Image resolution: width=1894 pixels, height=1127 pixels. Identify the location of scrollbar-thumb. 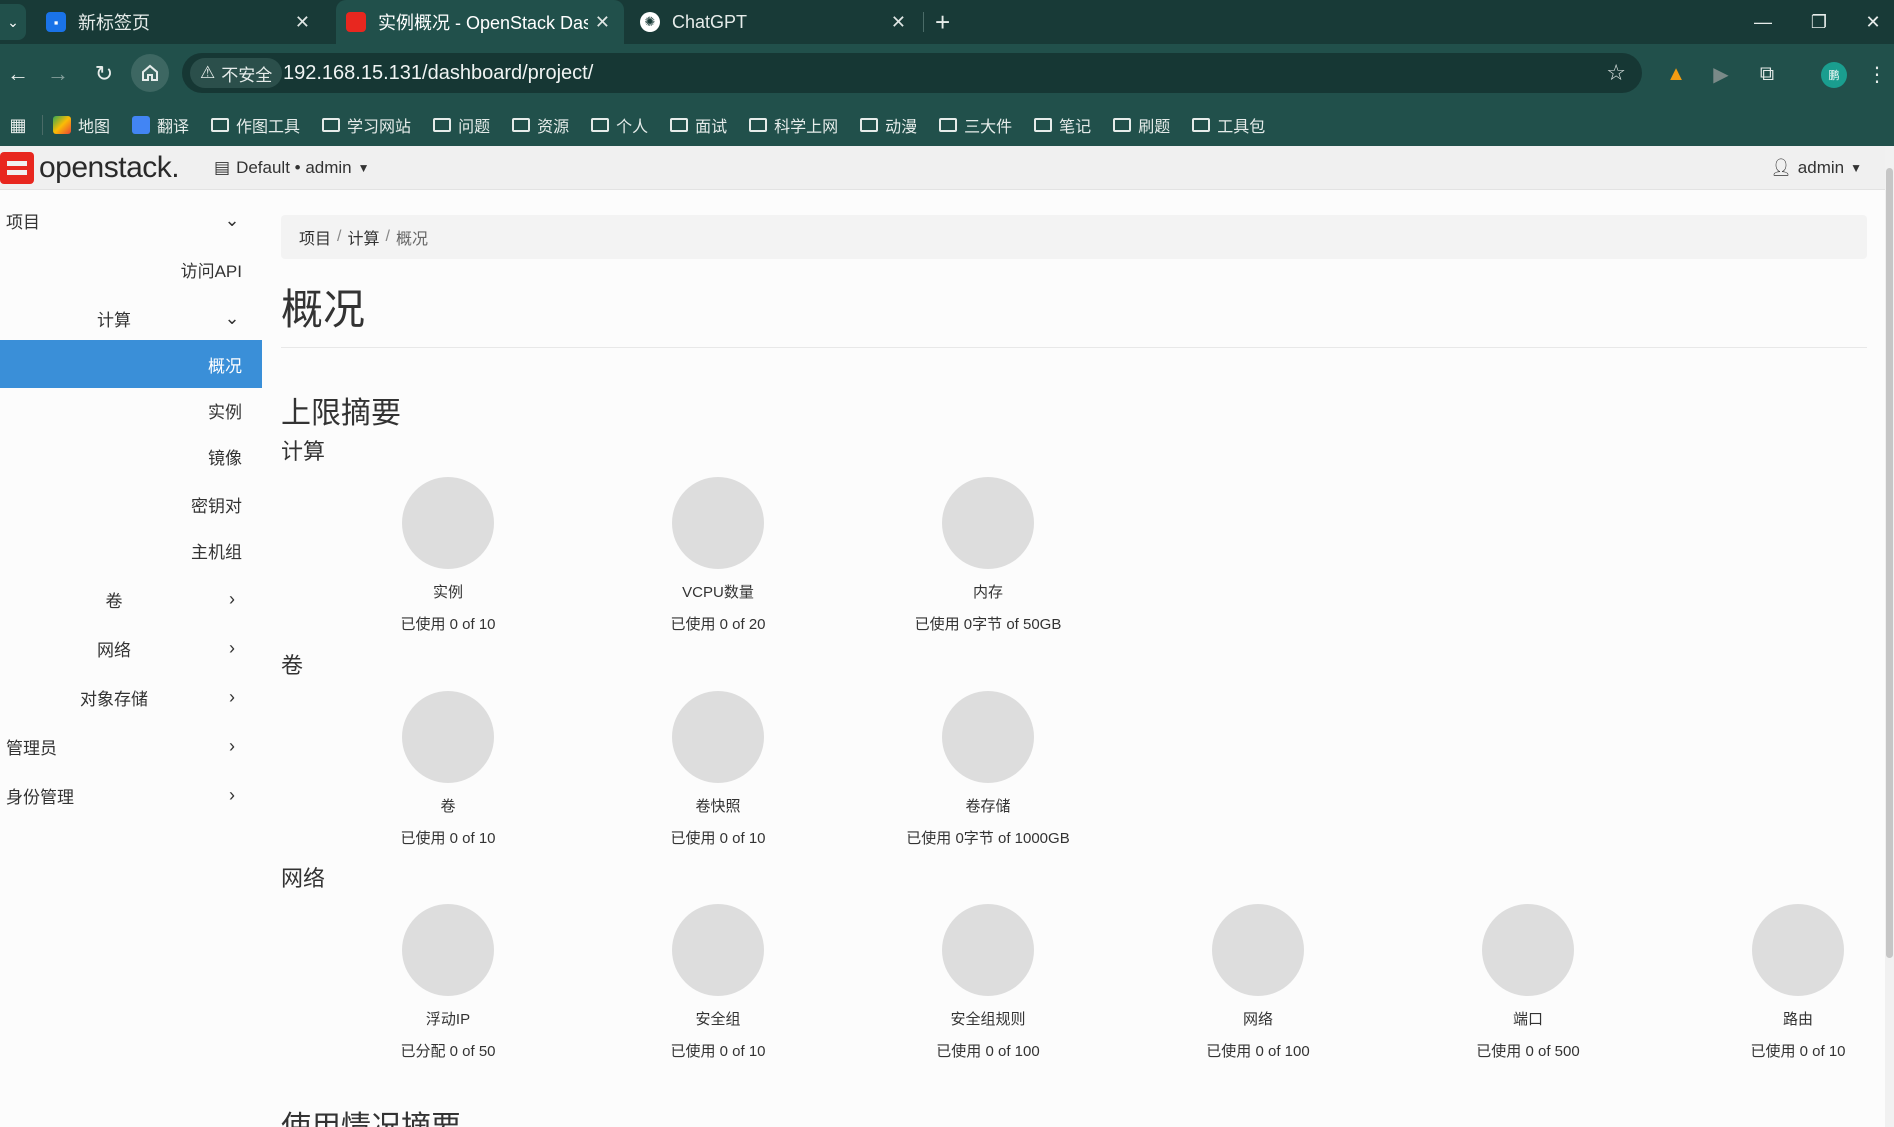
(1889, 563).